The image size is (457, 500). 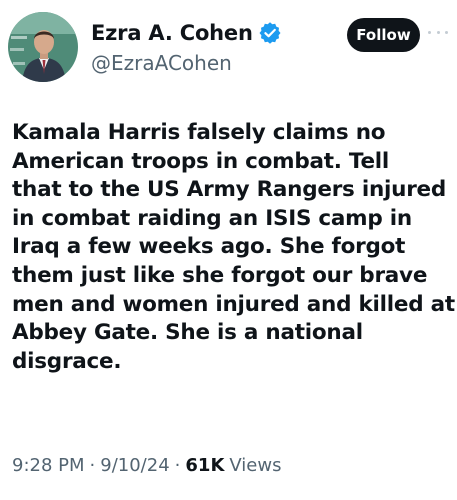 I want to click on more-options-icon, so click(x=438, y=32).